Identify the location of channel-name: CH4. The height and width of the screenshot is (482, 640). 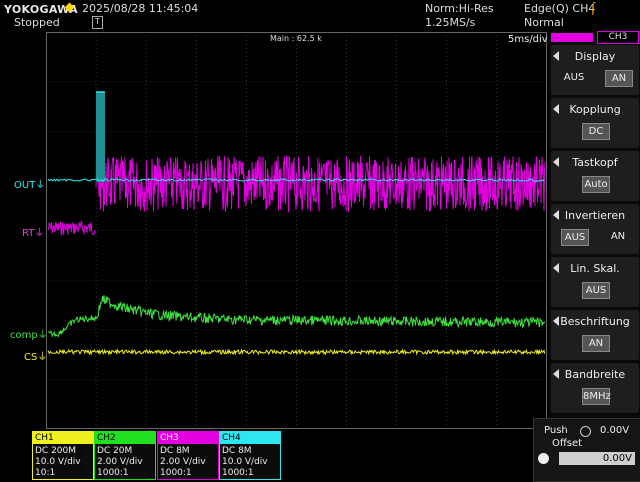
(250, 438).